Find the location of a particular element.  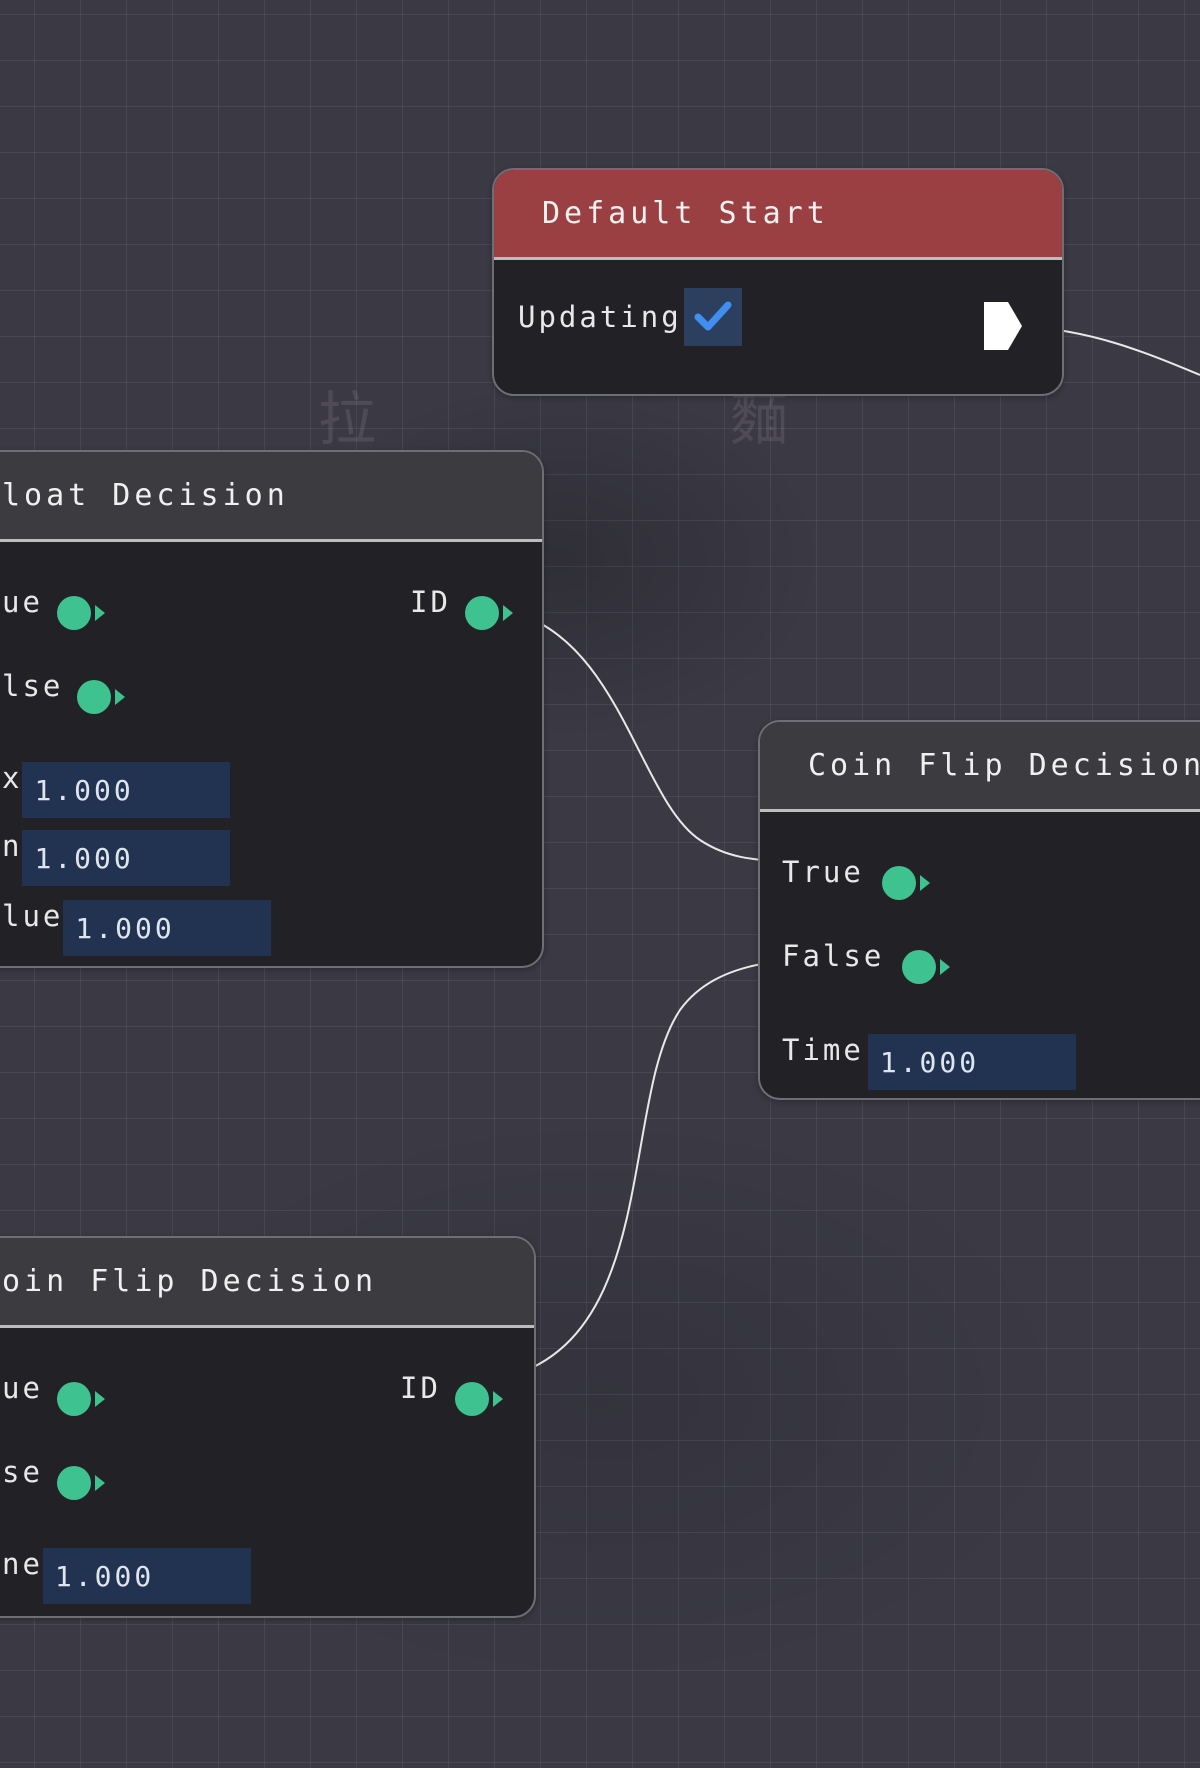

node-title: Default Start is located at coordinates (685, 213).